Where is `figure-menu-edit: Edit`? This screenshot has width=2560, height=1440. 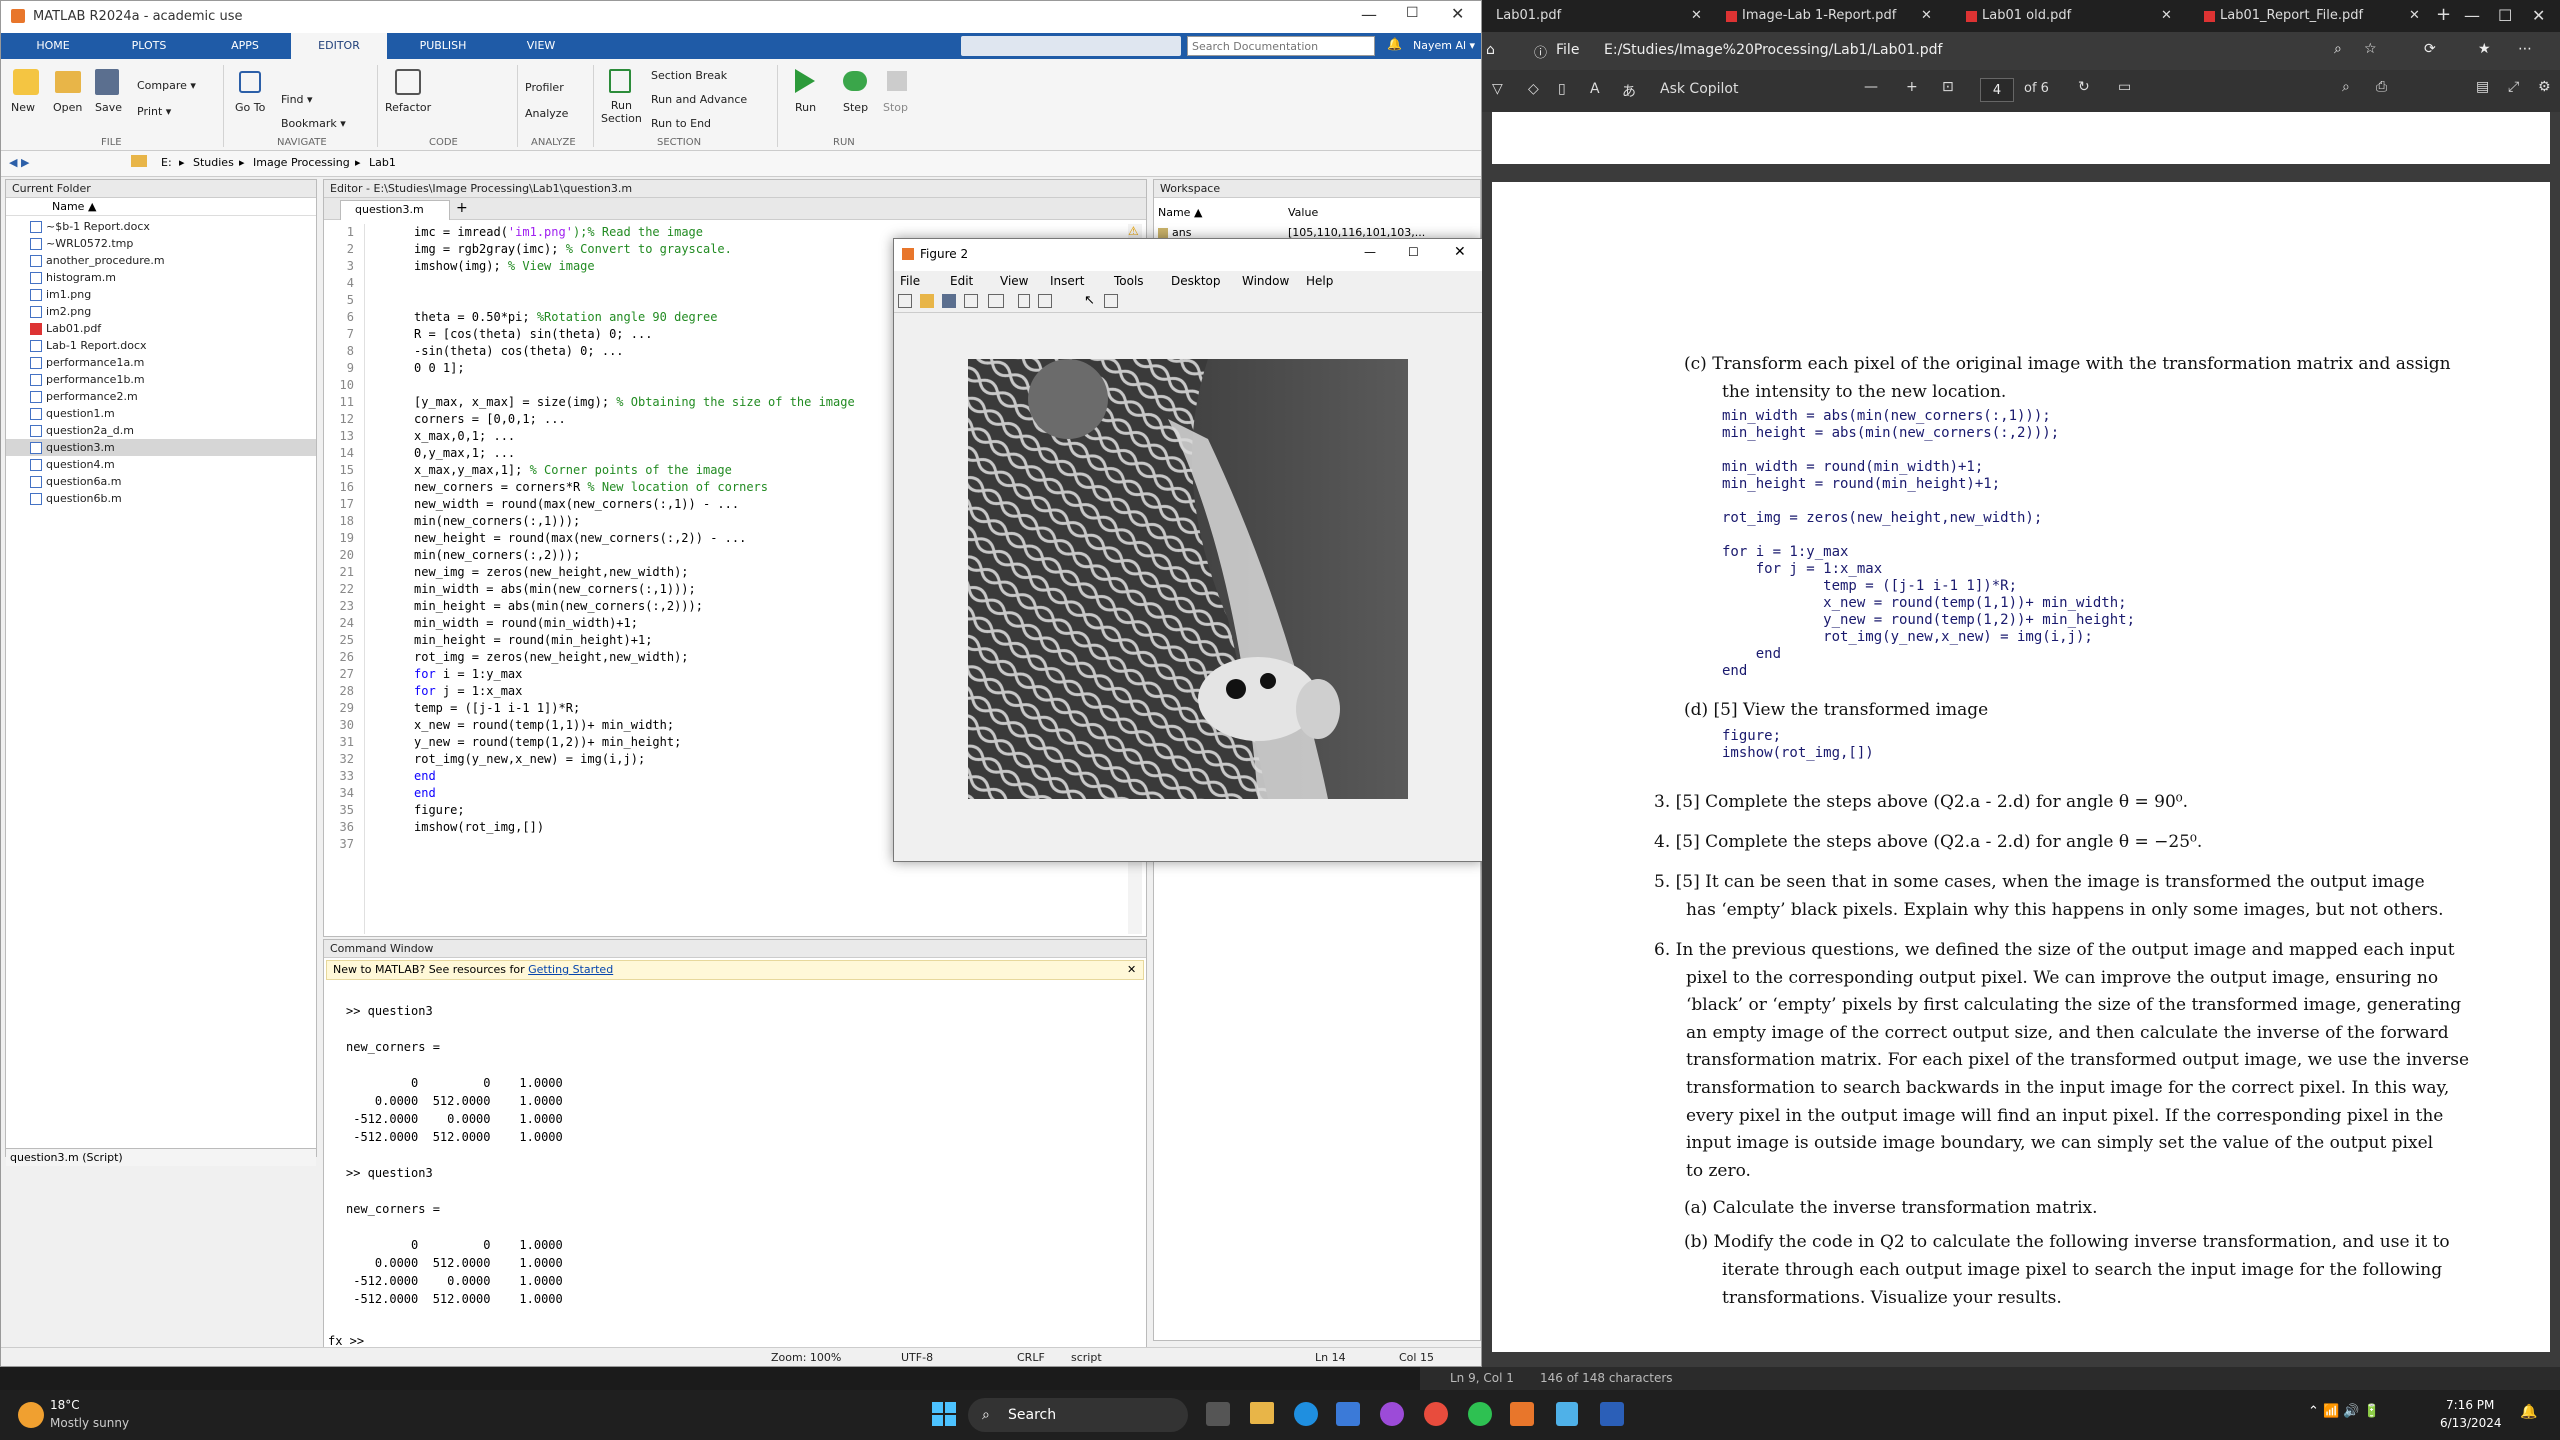 figure-menu-edit: Edit is located at coordinates (961, 281).